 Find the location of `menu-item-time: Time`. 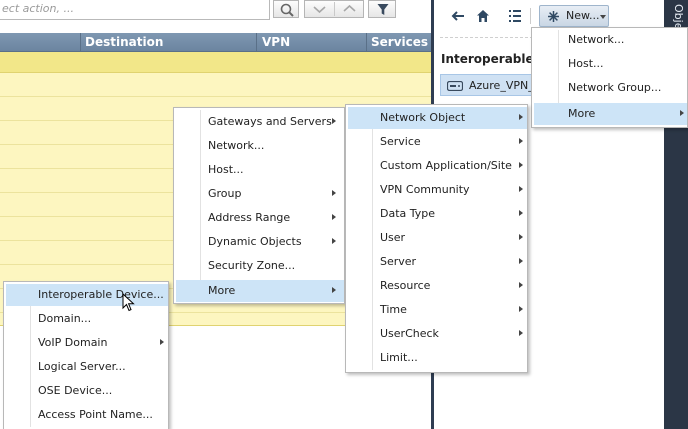

menu-item-time: Time is located at coordinates (437, 310).